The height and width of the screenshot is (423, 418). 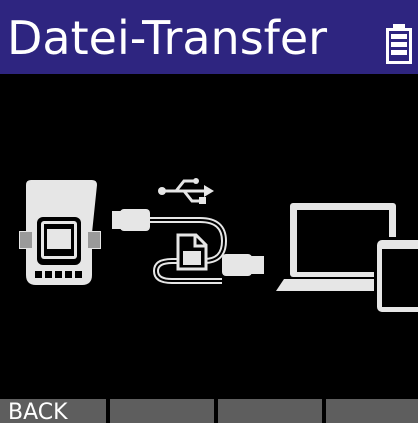 I want to click on battery-icon, so click(x=399, y=44).